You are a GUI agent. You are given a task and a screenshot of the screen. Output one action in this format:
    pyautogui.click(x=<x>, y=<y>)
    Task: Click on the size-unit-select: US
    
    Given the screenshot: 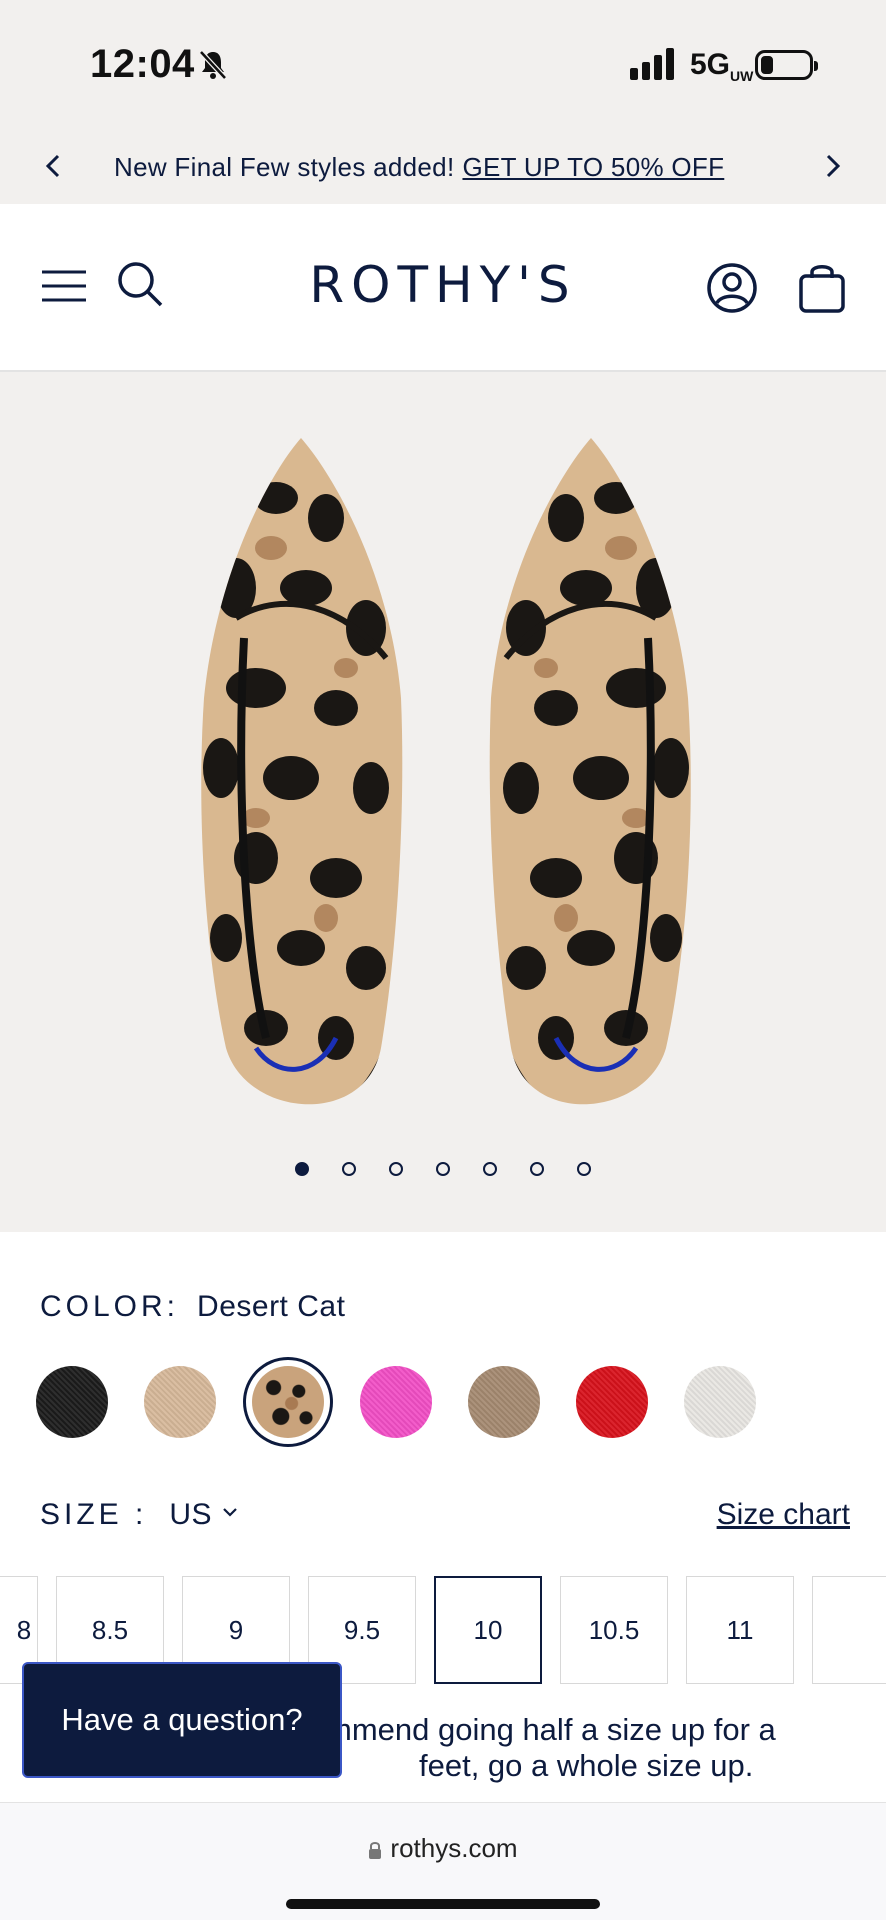 What is the action you would take?
    pyautogui.click(x=203, y=1514)
    